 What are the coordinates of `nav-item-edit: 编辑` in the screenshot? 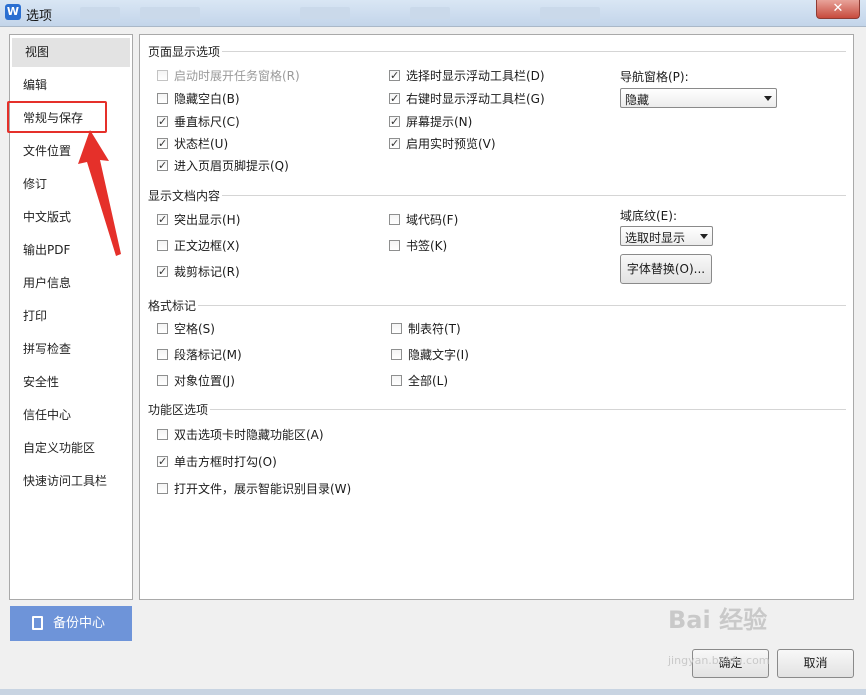 It's located at (71, 85).